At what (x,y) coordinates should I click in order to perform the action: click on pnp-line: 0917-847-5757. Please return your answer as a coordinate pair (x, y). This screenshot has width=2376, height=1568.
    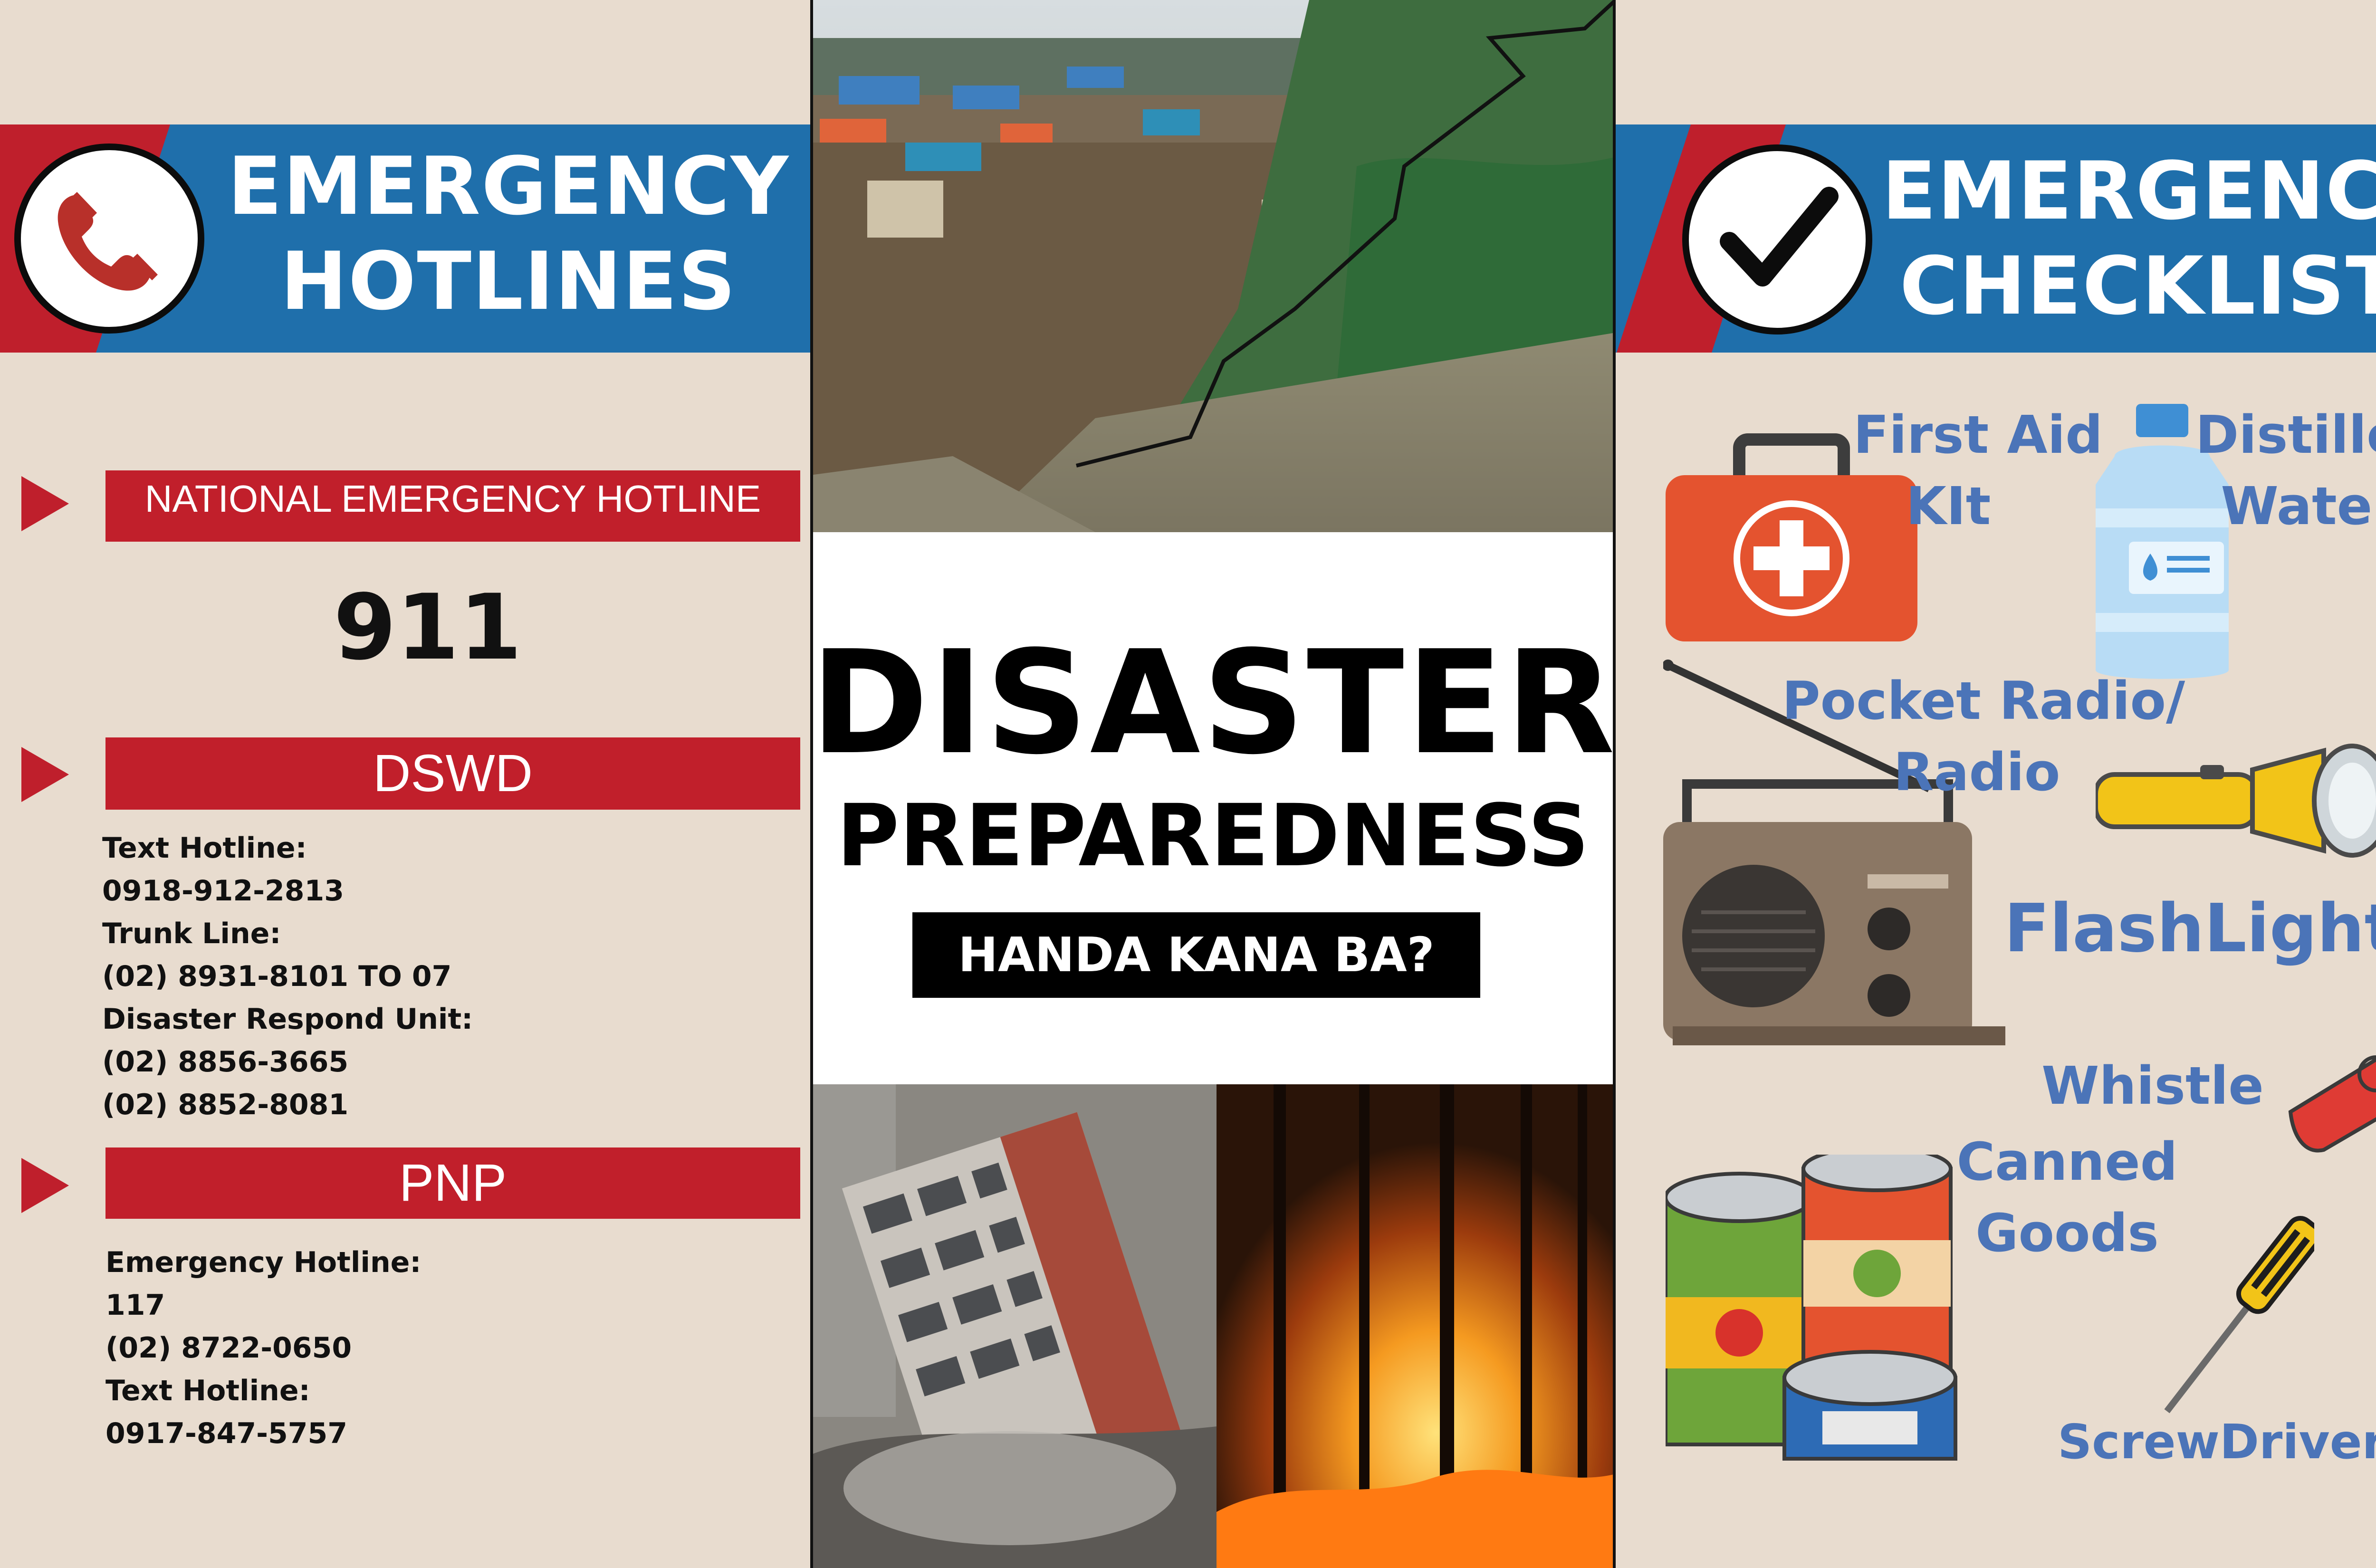
    Looking at the image, I should click on (226, 1434).